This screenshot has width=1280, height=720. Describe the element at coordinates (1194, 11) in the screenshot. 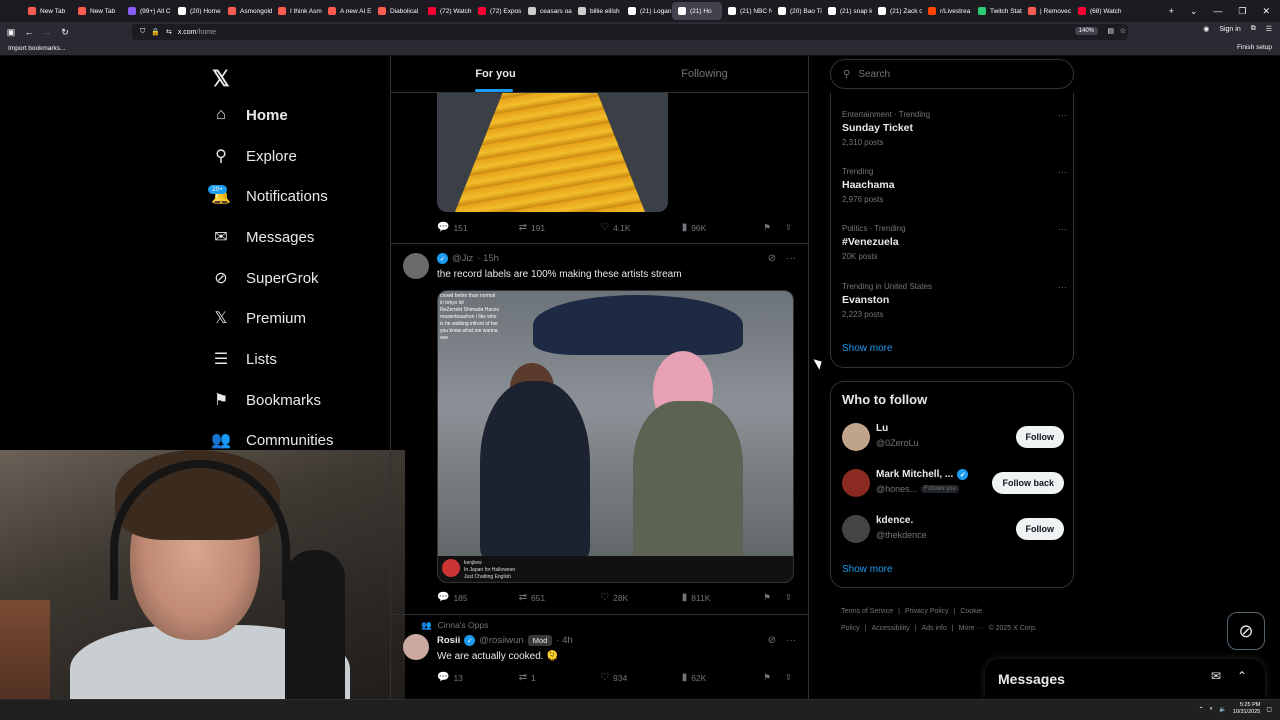

I see `tab-list-icon: ⌄` at that location.